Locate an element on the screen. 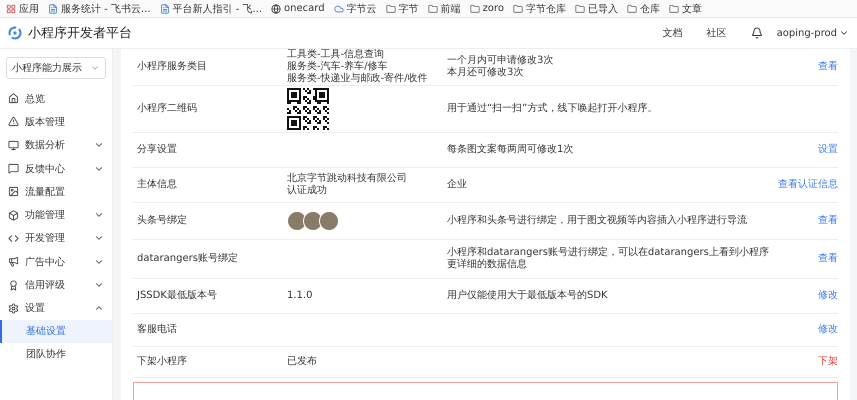  bookmark-link: 仓库 is located at coordinates (650, 9).